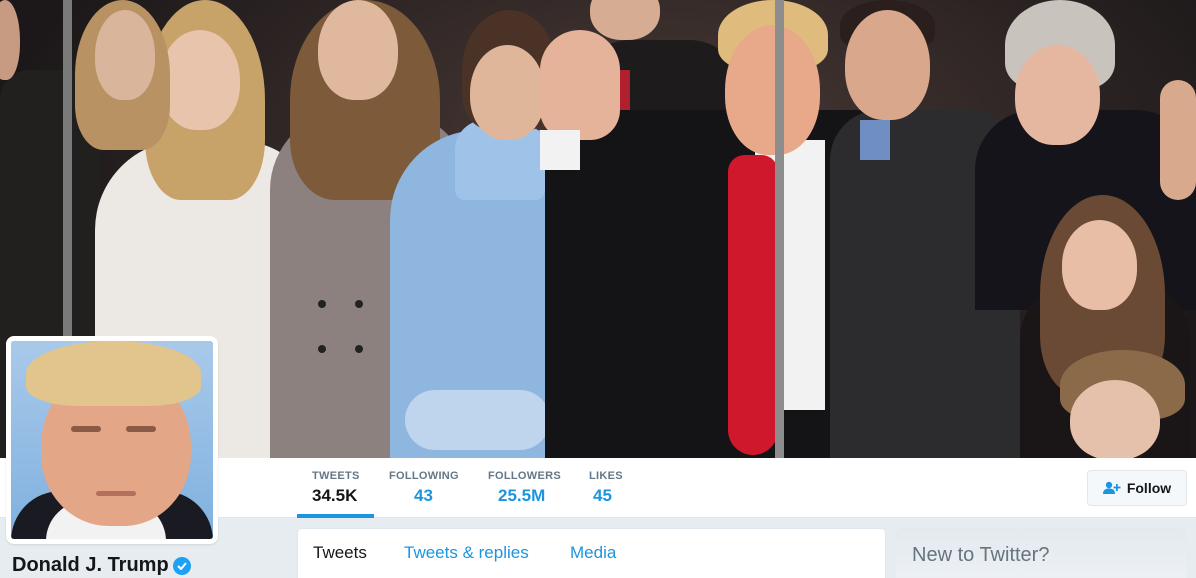 This screenshot has height=578, width=1196. Describe the element at coordinates (181, 565) in the screenshot. I see `verified-badge-icon` at that location.